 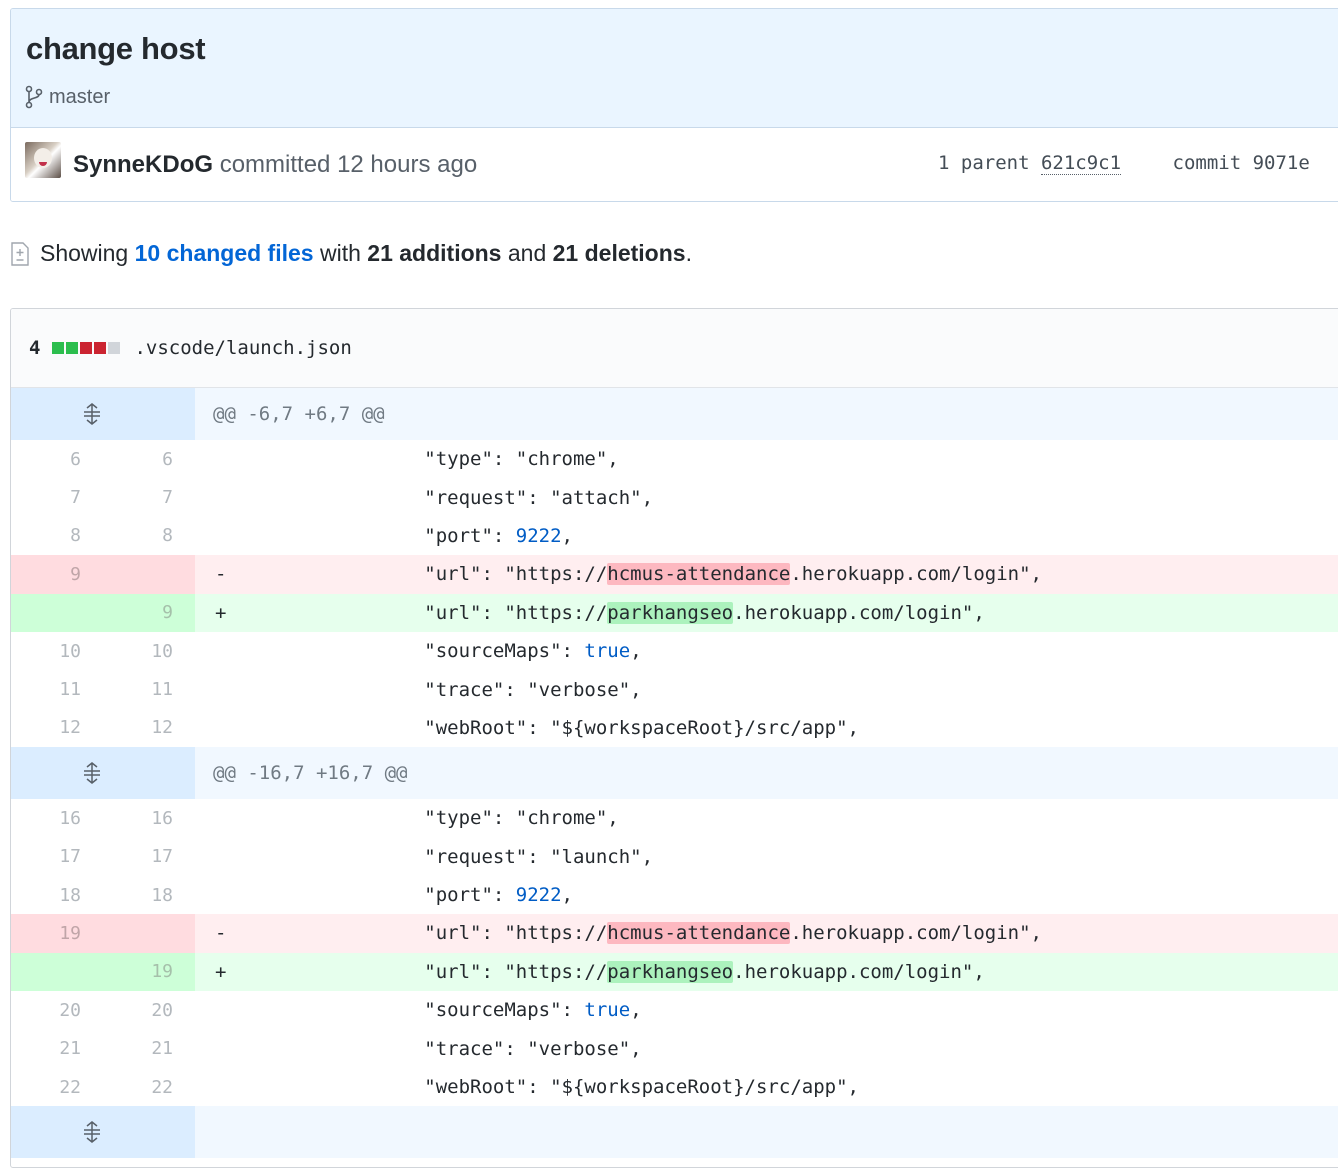 I want to click on word-change-highlight: parkhangseo, so click(x=670, y=971).